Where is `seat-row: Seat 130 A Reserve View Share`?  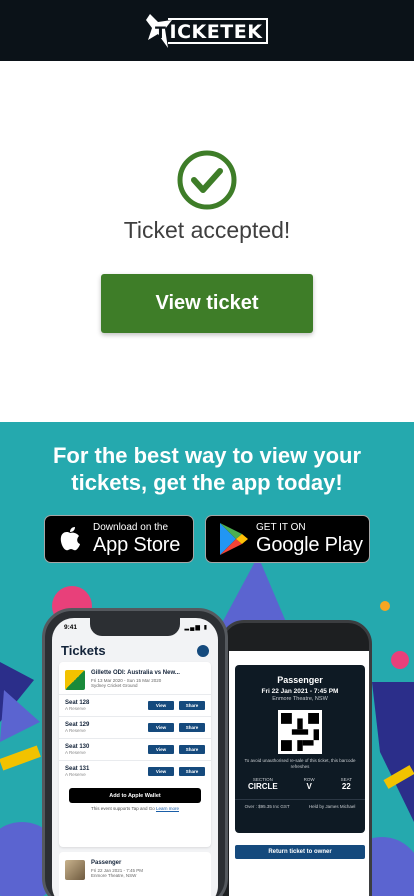 seat-row: Seat 130 A Reserve View Share is located at coordinates (135, 749).